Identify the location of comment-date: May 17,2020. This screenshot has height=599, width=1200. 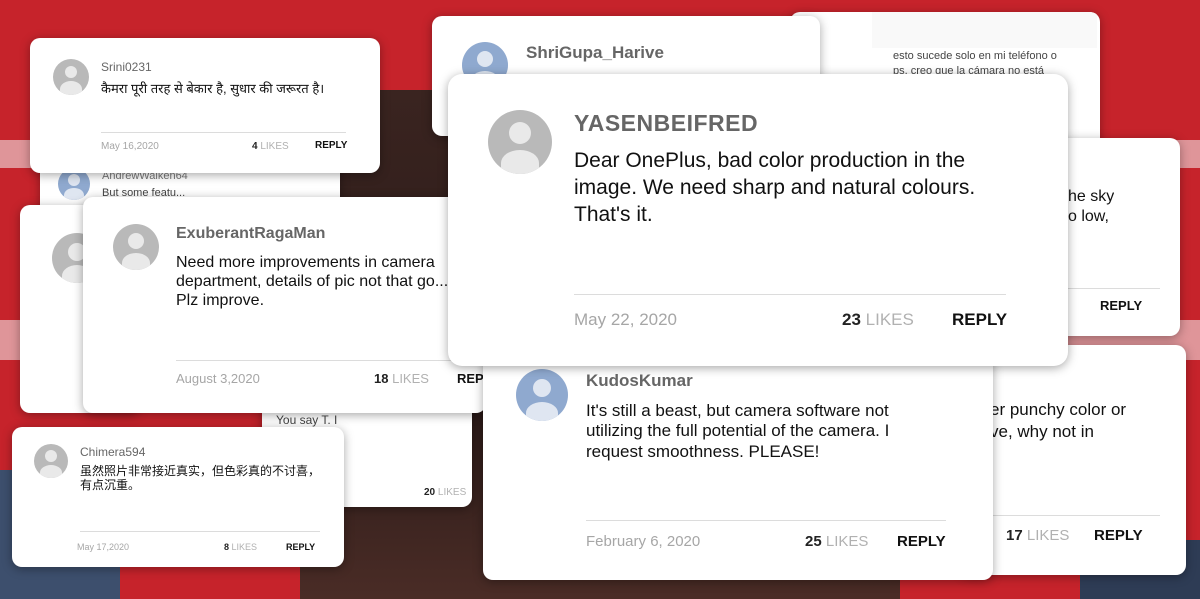
(103, 547).